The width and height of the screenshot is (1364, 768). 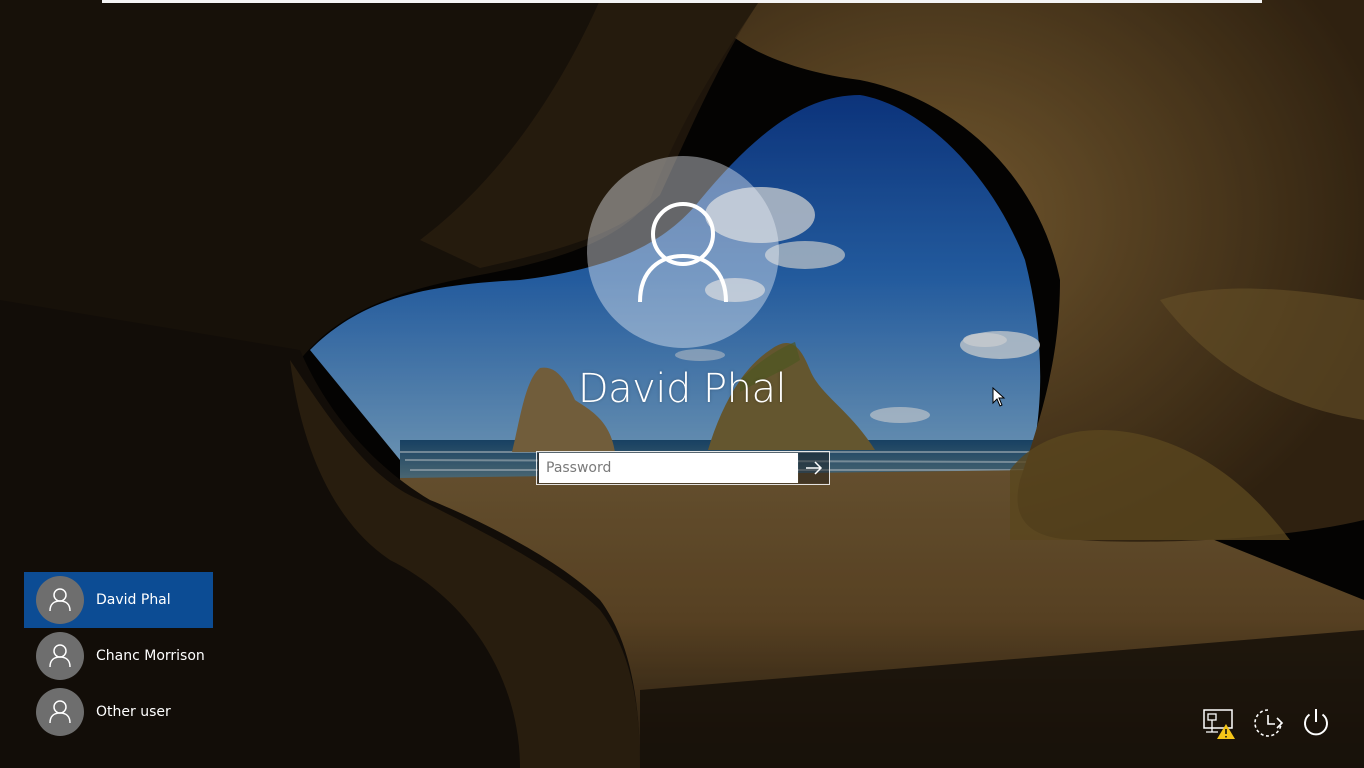 I want to click on user-tile-david-phal: David Phal, so click(x=118, y=600).